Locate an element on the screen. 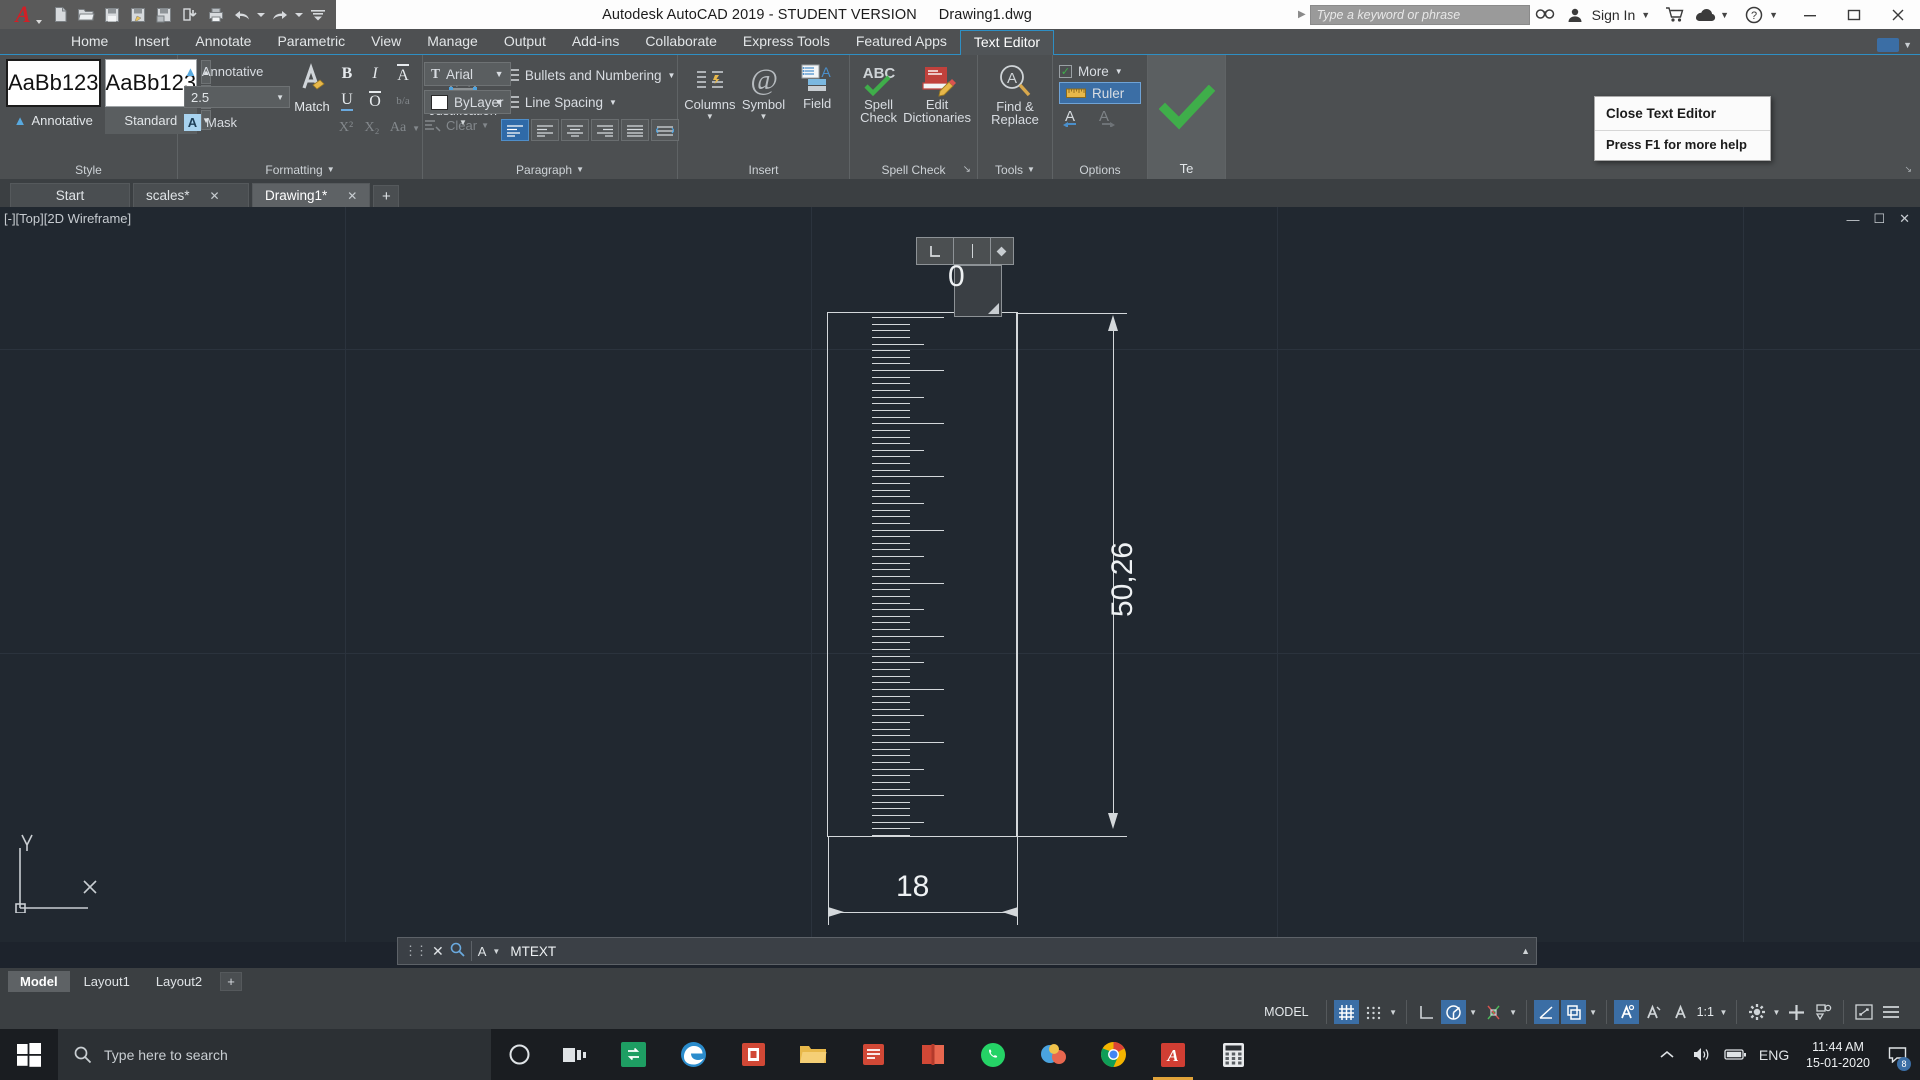 This screenshot has height=1080, width=1920. command-prompt-text: MTEXT is located at coordinates (1010, 951).